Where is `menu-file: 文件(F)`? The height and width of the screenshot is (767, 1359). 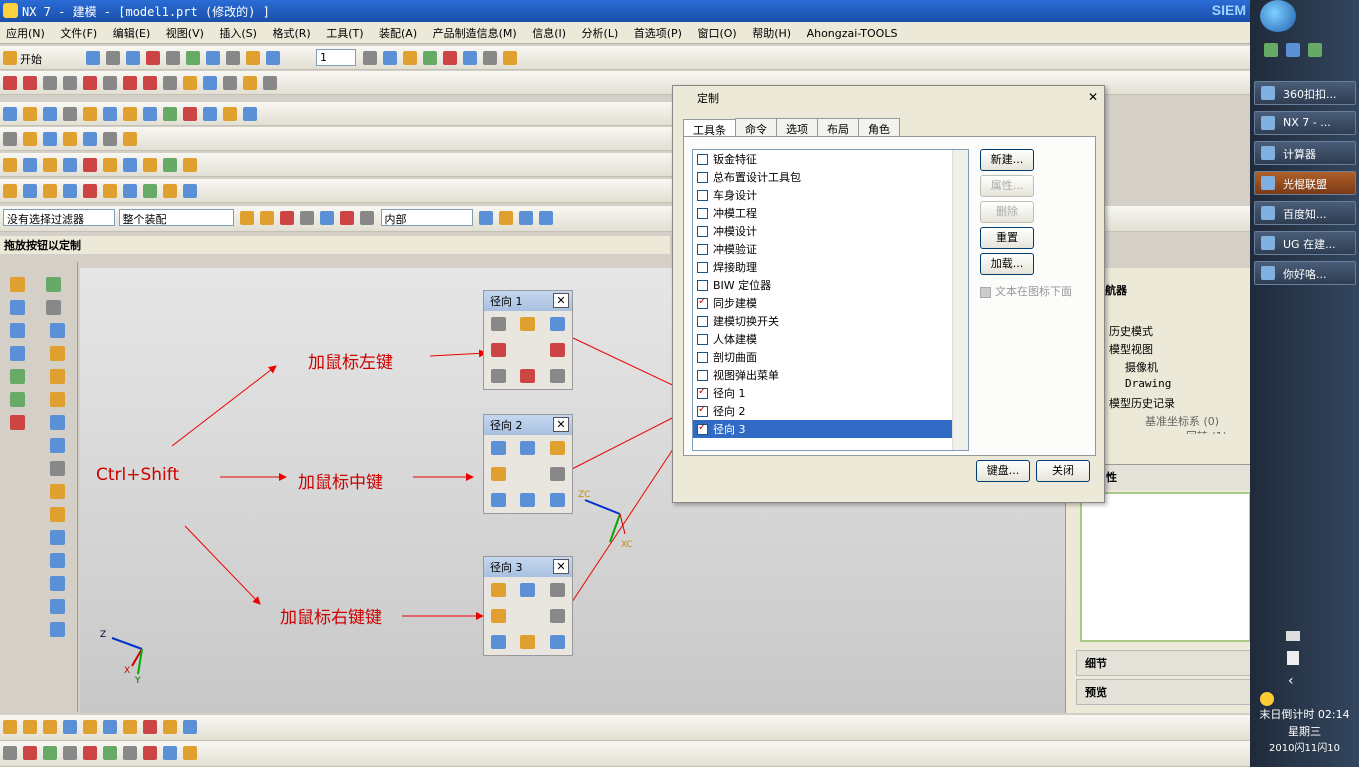
menu-file: 文件(F) is located at coordinates (78, 33).